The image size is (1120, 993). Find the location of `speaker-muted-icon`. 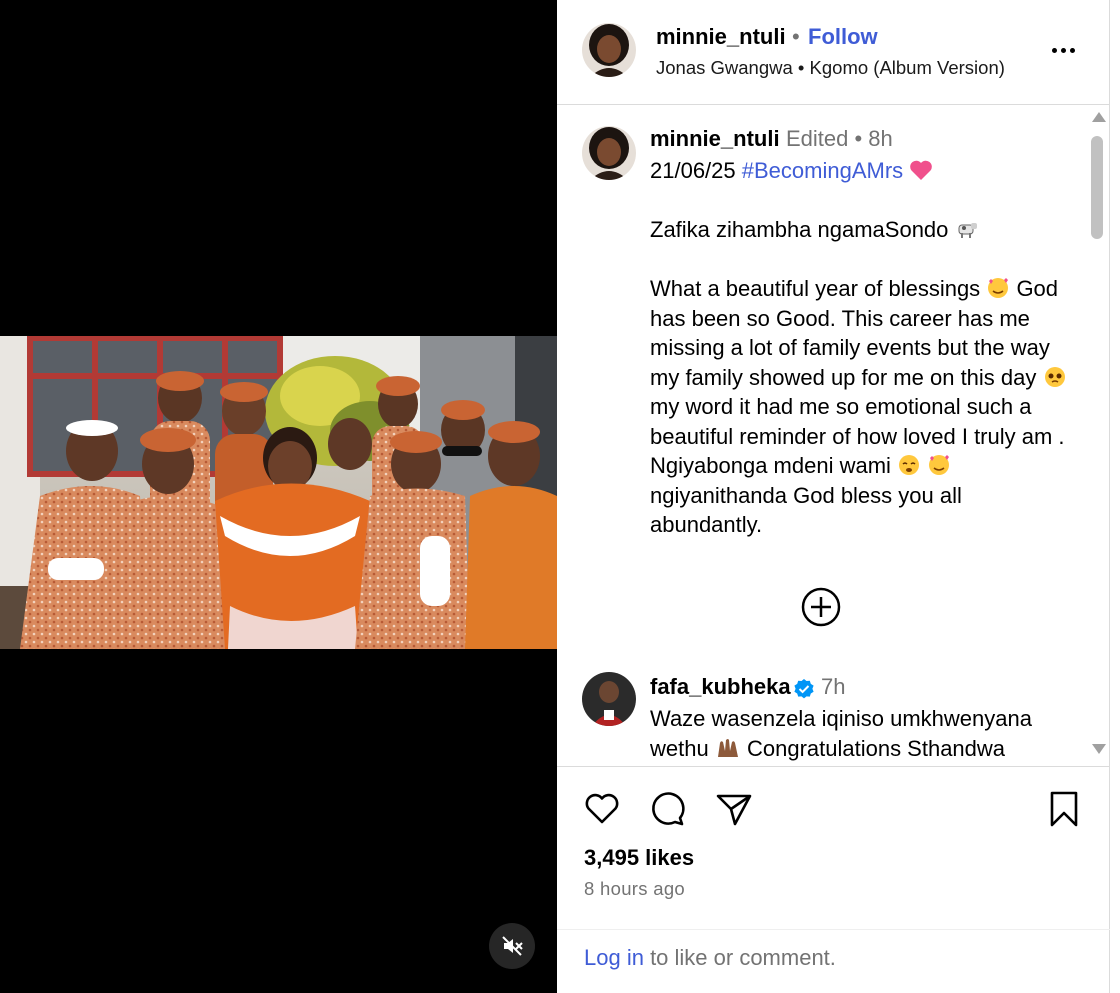

speaker-muted-icon is located at coordinates (512, 946).